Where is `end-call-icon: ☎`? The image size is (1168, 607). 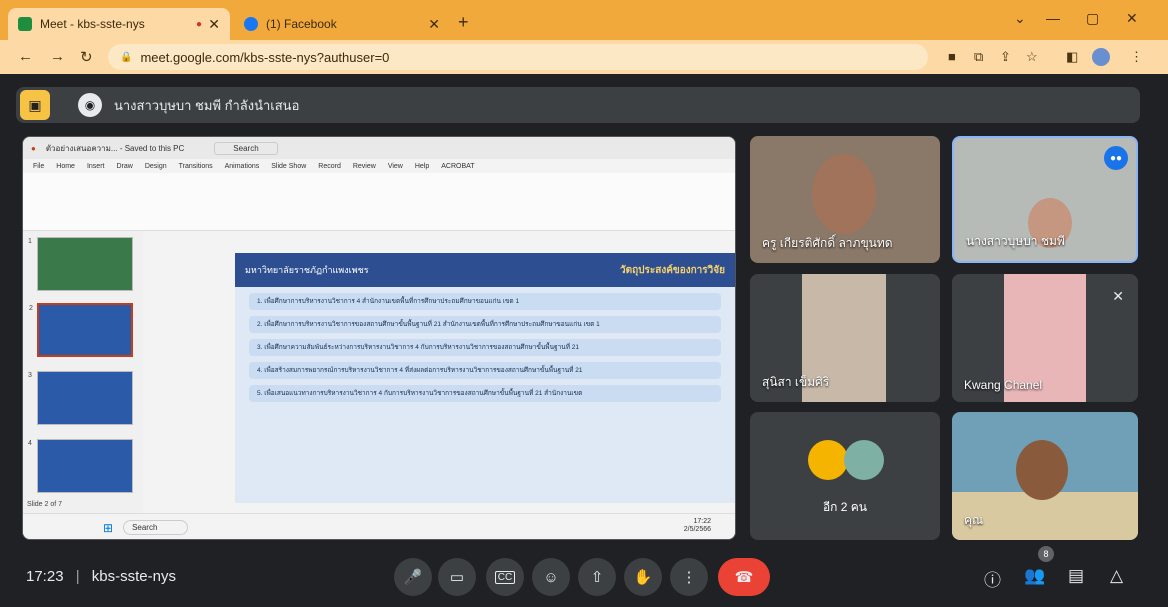
end-call-icon: ☎ is located at coordinates (744, 577).